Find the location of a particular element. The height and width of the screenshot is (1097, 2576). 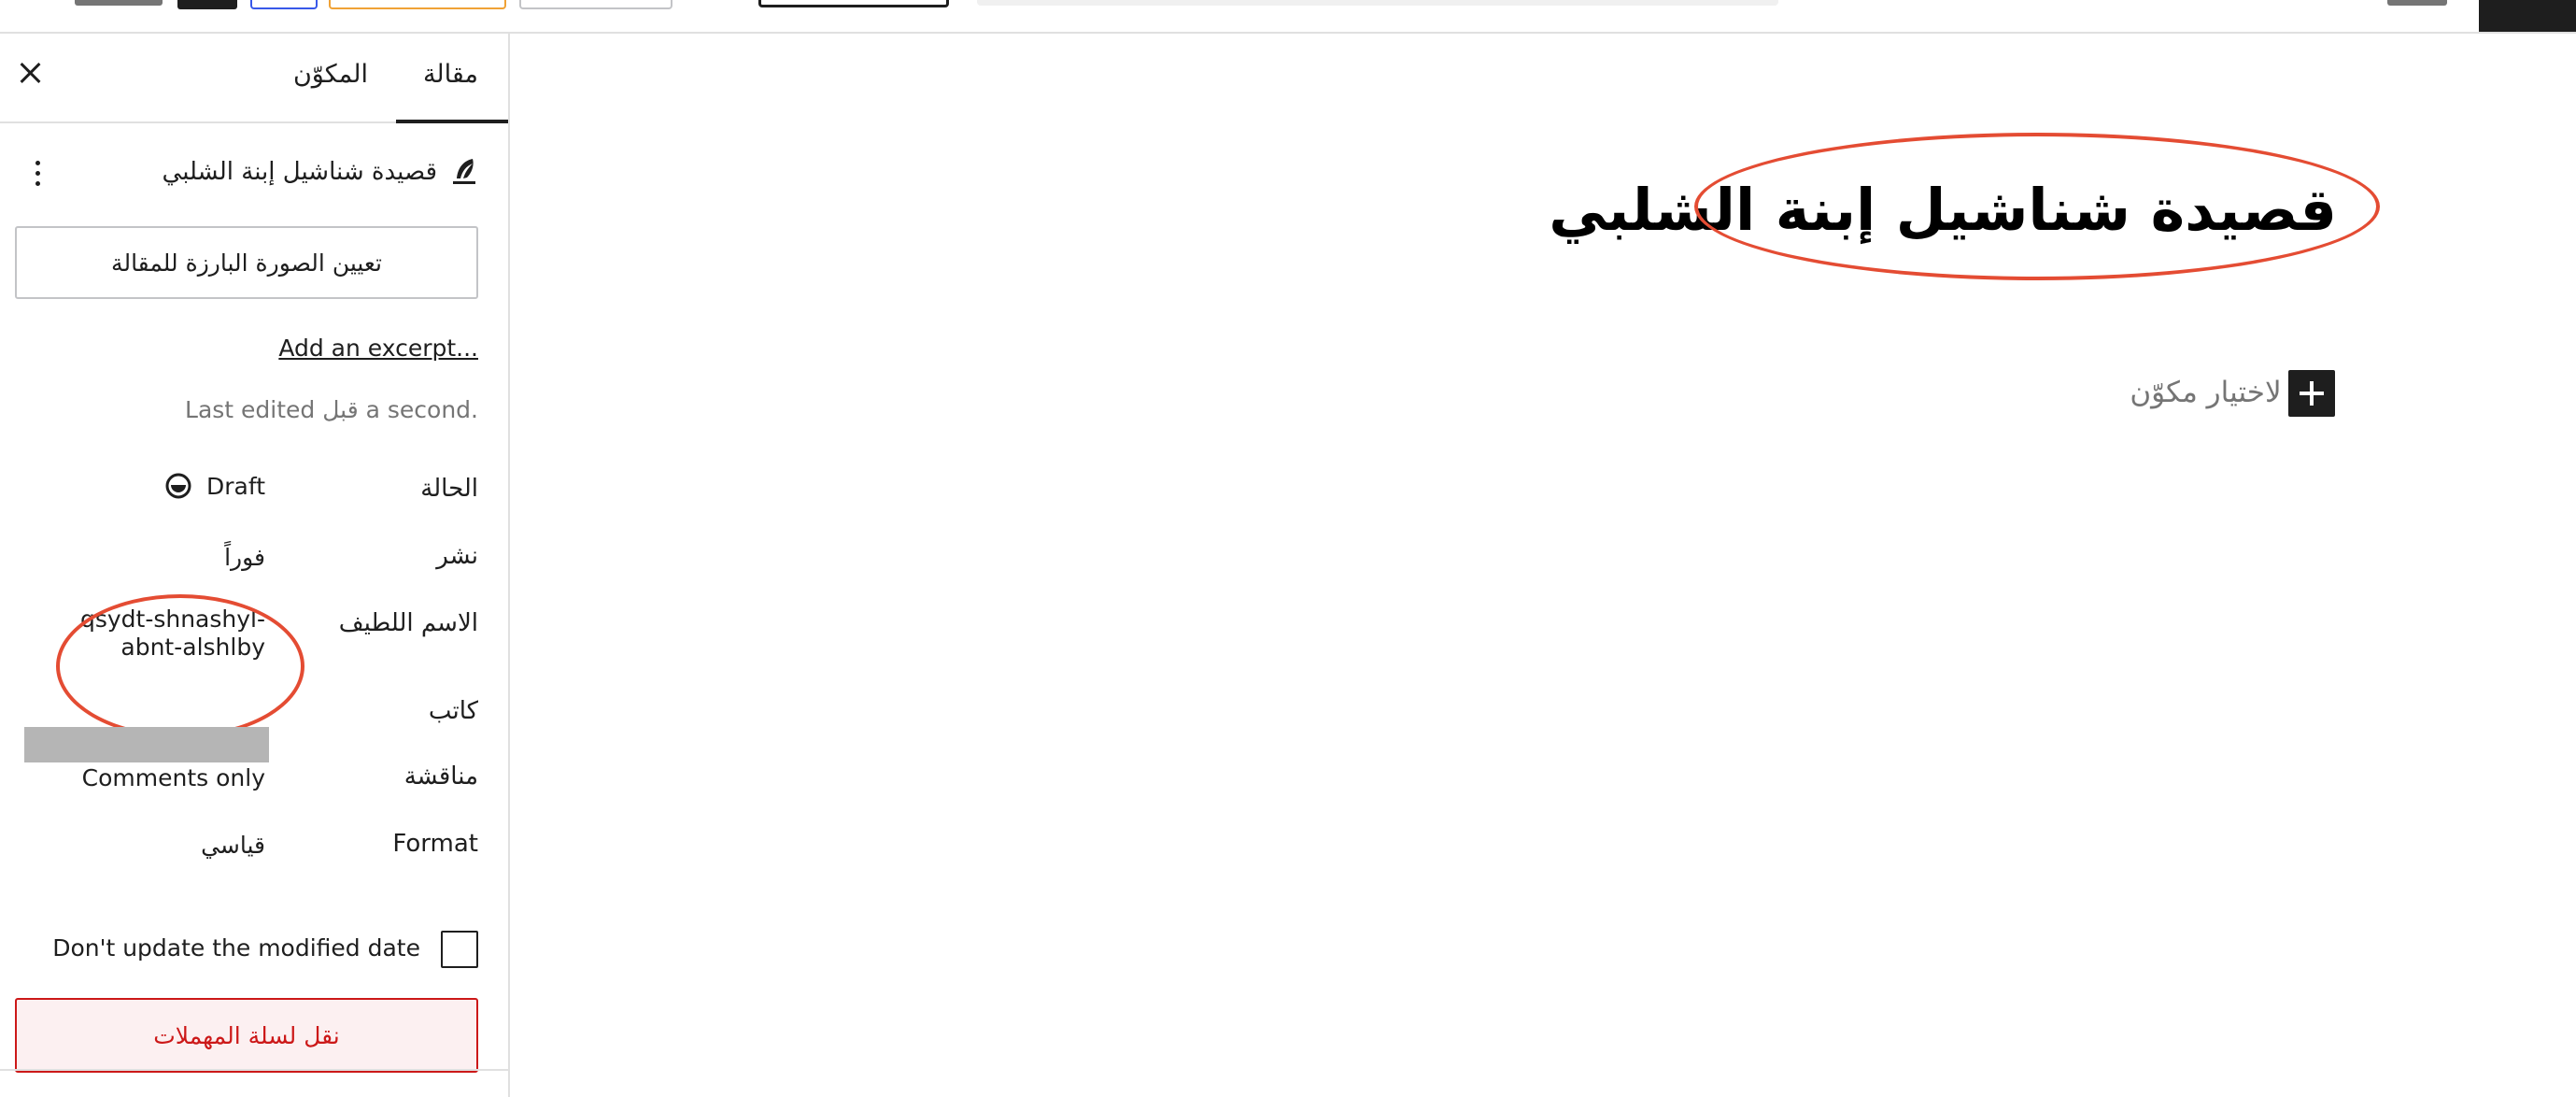

format-value: قياسي is located at coordinates (233, 845).